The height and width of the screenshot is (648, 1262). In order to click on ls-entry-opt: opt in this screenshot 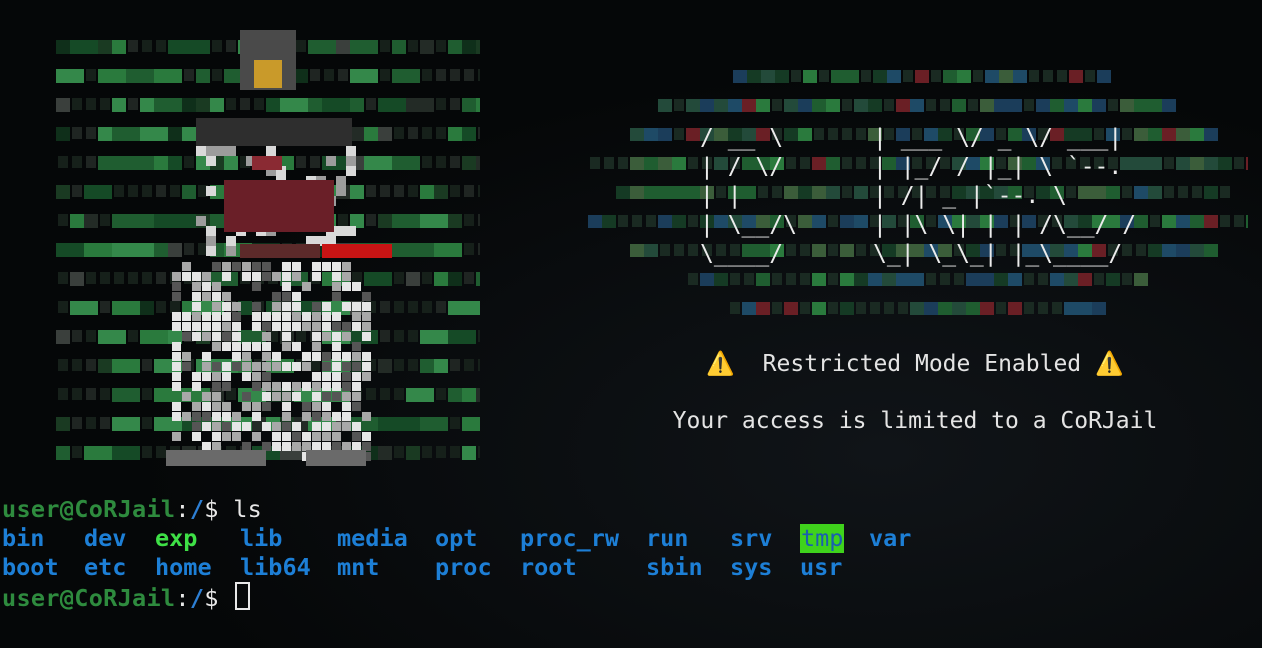, I will do `click(456, 538)`.